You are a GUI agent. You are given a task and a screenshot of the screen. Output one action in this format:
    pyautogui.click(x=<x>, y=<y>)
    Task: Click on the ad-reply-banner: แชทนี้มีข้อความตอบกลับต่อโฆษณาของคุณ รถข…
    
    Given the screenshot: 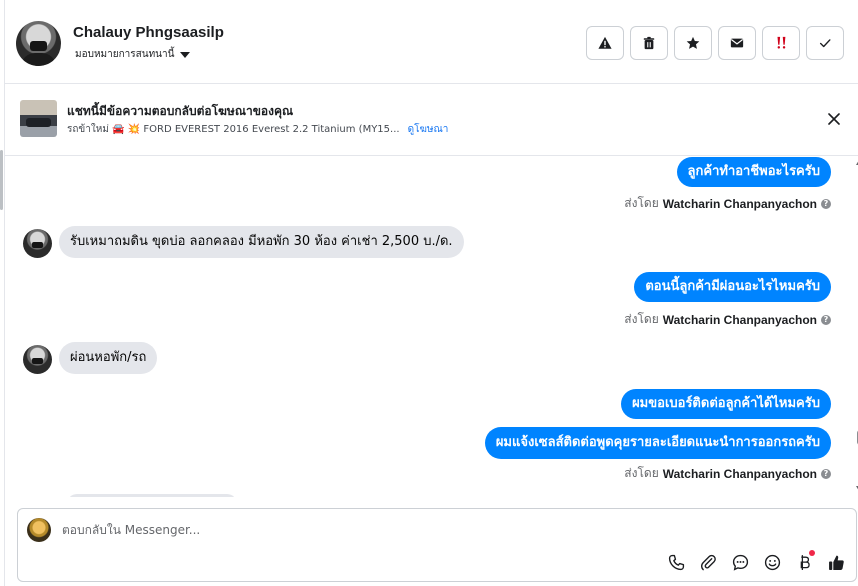 What is the action you would take?
    pyautogui.click(x=431, y=120)
    